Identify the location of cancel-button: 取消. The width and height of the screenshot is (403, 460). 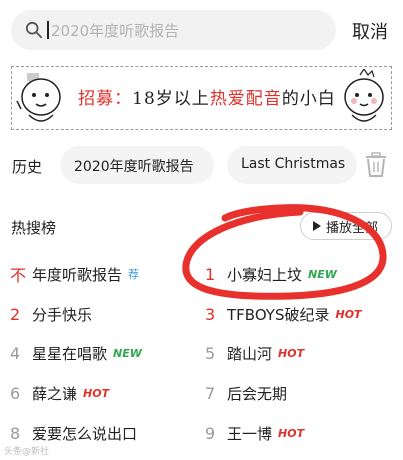
(370, 31).